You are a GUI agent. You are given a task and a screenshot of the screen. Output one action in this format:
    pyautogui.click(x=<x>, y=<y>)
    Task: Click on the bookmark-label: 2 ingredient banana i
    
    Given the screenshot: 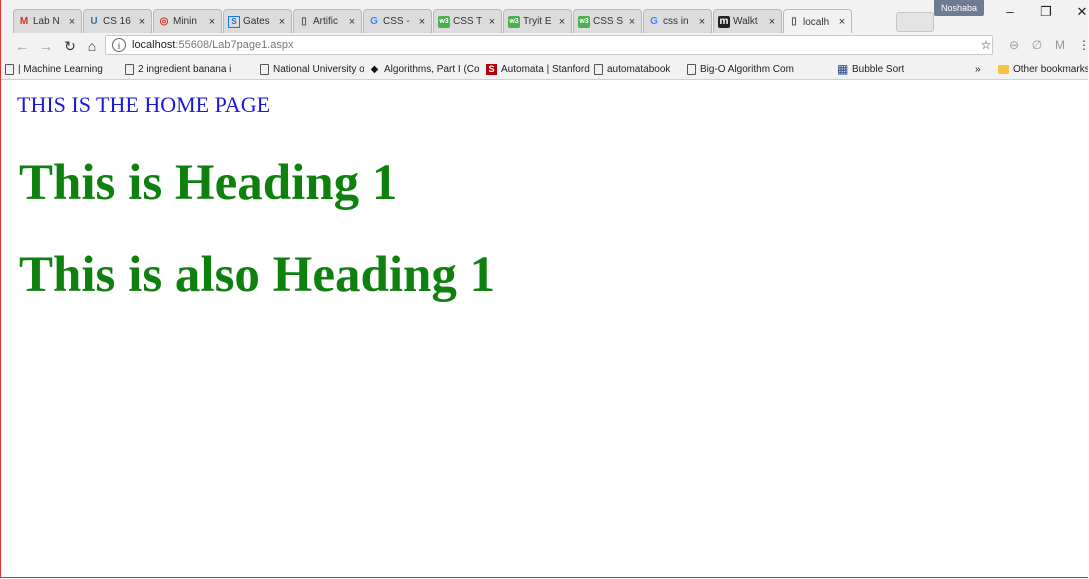 What is the action you would take?
    pyautogui.click(x=185, y=69)
    